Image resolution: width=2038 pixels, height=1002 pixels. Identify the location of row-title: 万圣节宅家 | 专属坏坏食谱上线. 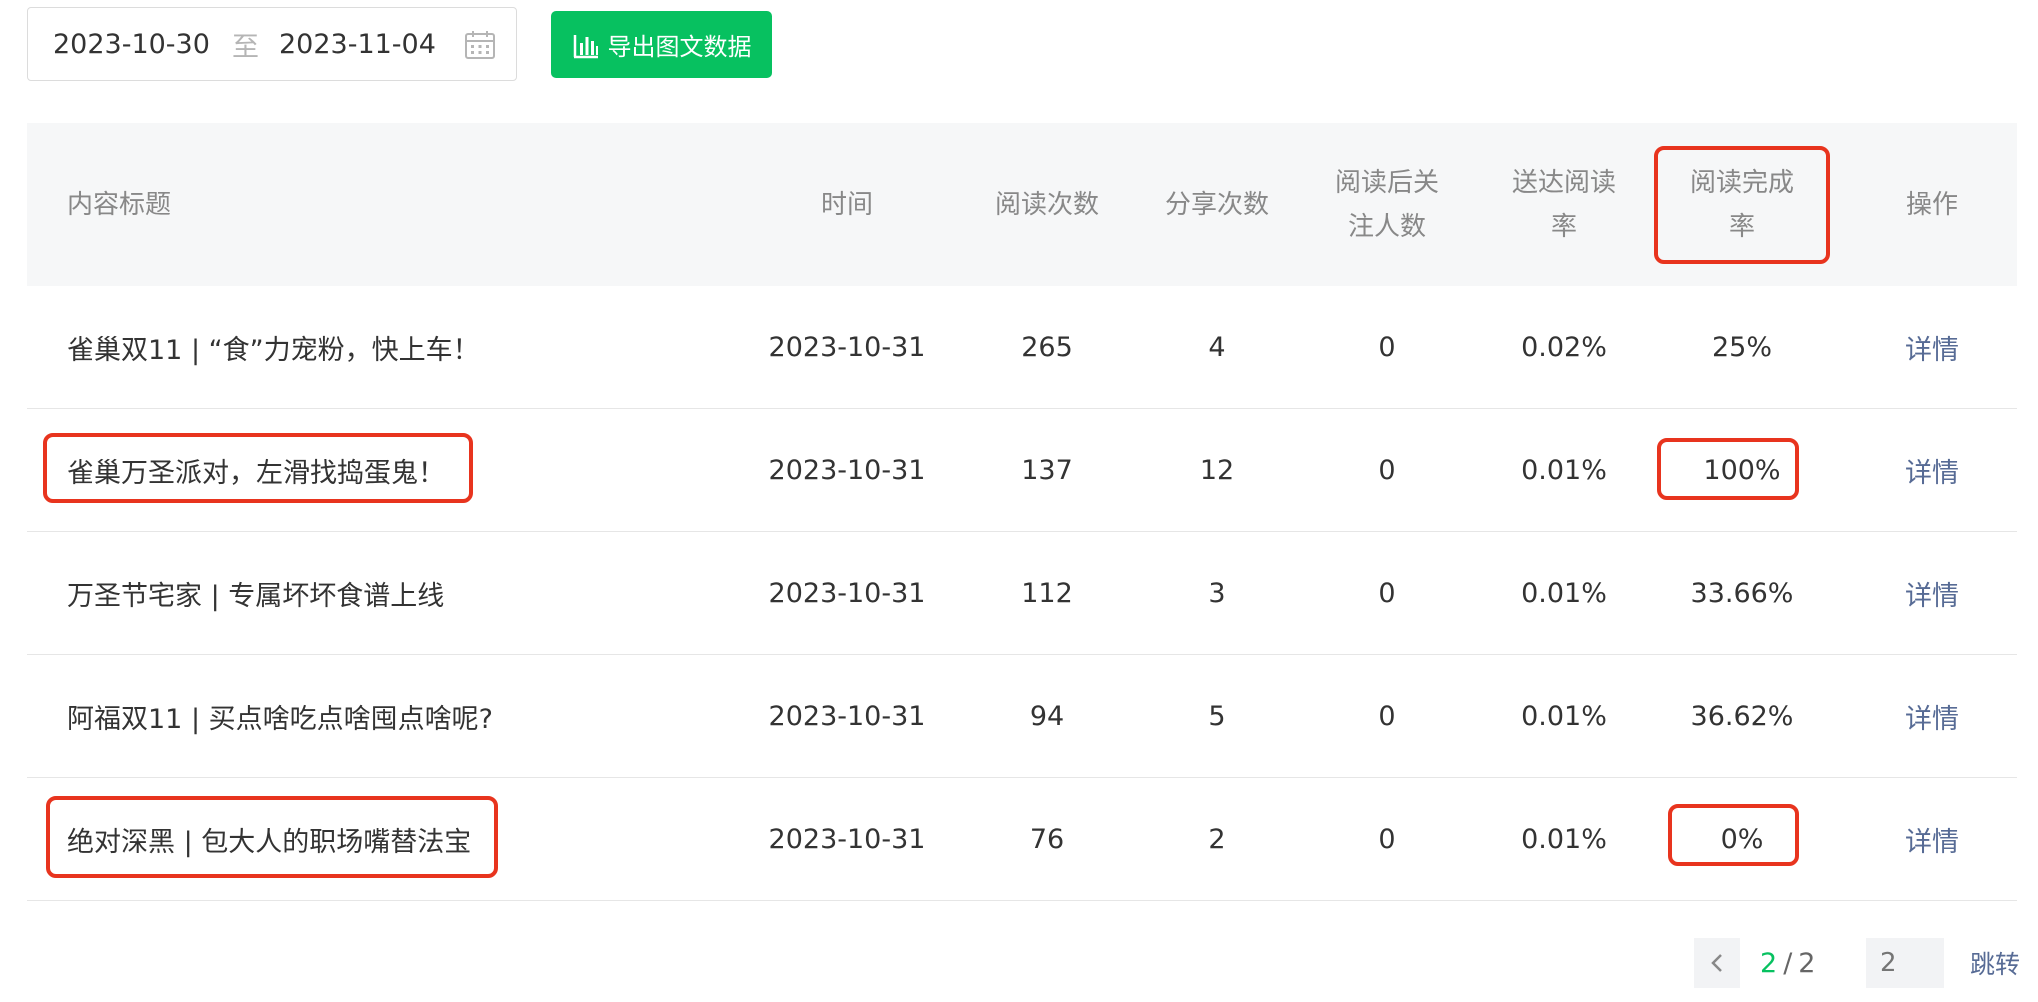
(256, 596).